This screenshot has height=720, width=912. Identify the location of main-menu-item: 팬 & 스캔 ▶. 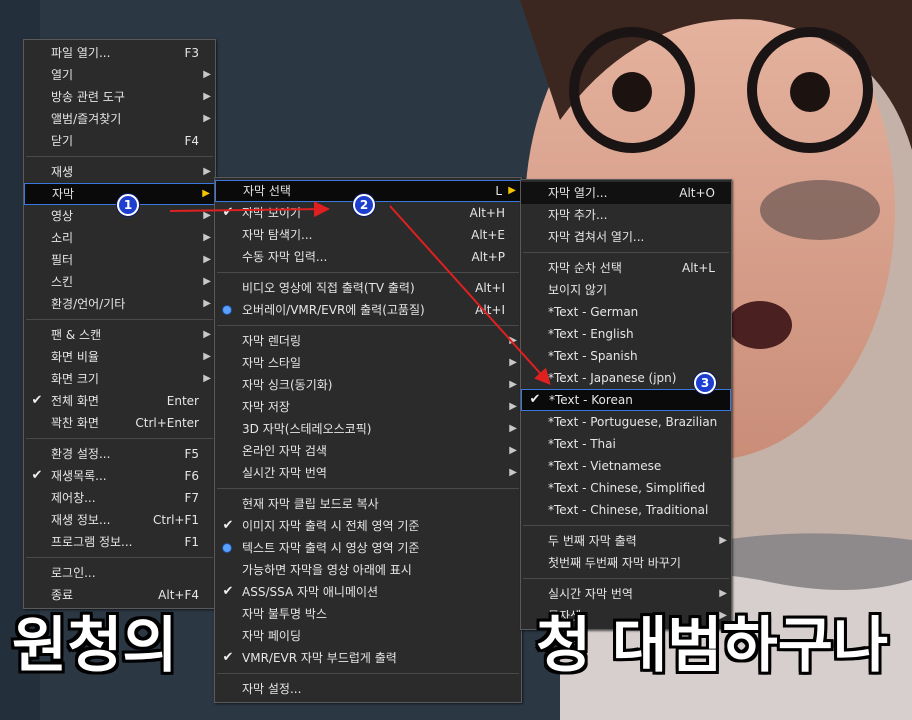
(119, 335).